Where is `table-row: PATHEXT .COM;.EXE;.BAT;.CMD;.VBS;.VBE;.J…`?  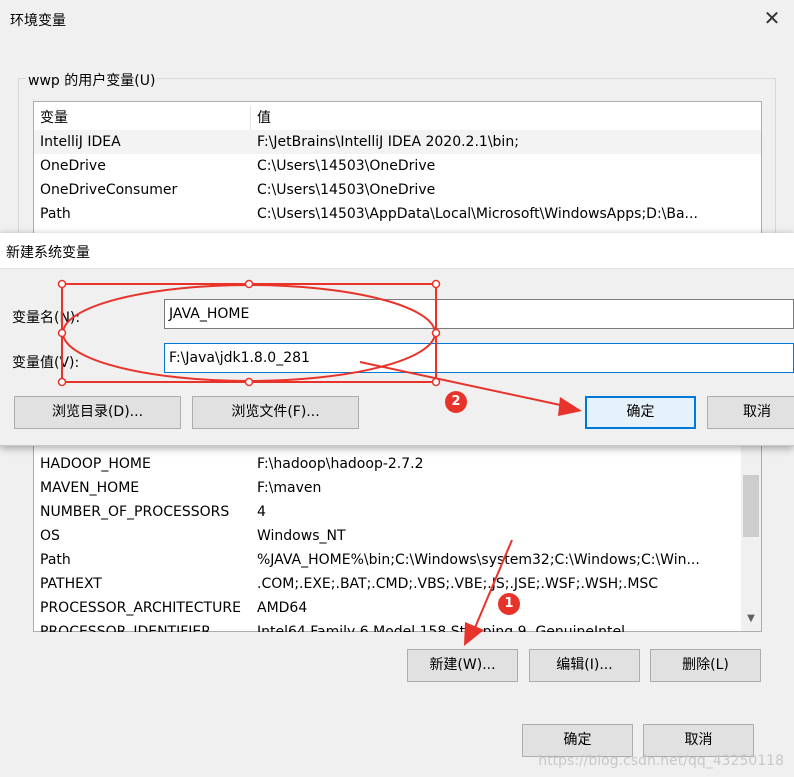
table-row: PATHEXT .COM;.EXE;.BAT;.CMD;.VBS;.VBE;.J… is located at coordinates (397, 584).